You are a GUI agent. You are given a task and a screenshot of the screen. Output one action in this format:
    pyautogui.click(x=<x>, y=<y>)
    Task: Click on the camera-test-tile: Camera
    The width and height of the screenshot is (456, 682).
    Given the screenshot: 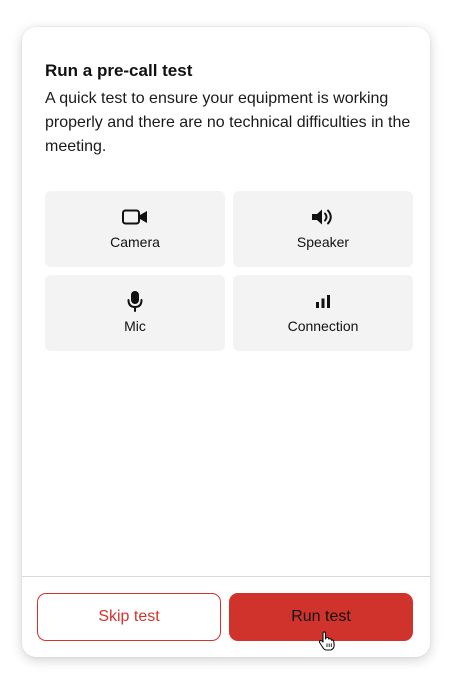 What is the action you would take?
    pyautogui.click(x=135, y=229)
    